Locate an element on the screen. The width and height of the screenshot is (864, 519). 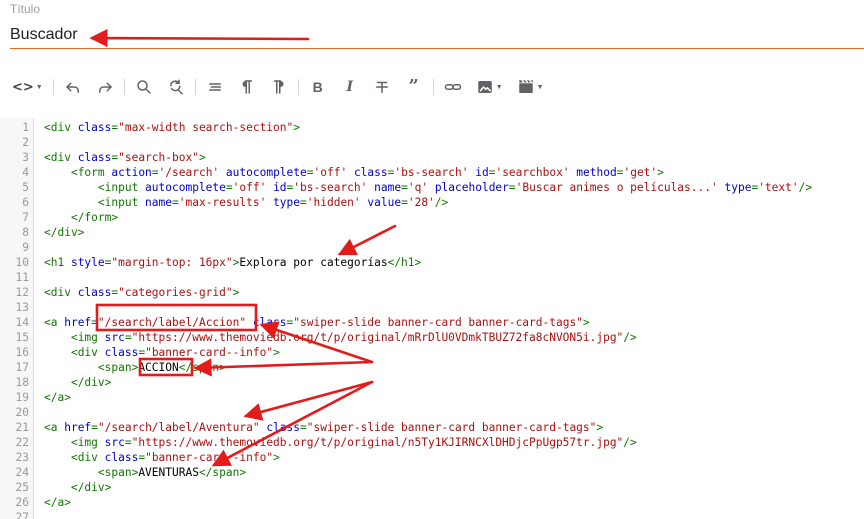
code-text: <span>ACCION</span> is located at coordinates (135, 367).